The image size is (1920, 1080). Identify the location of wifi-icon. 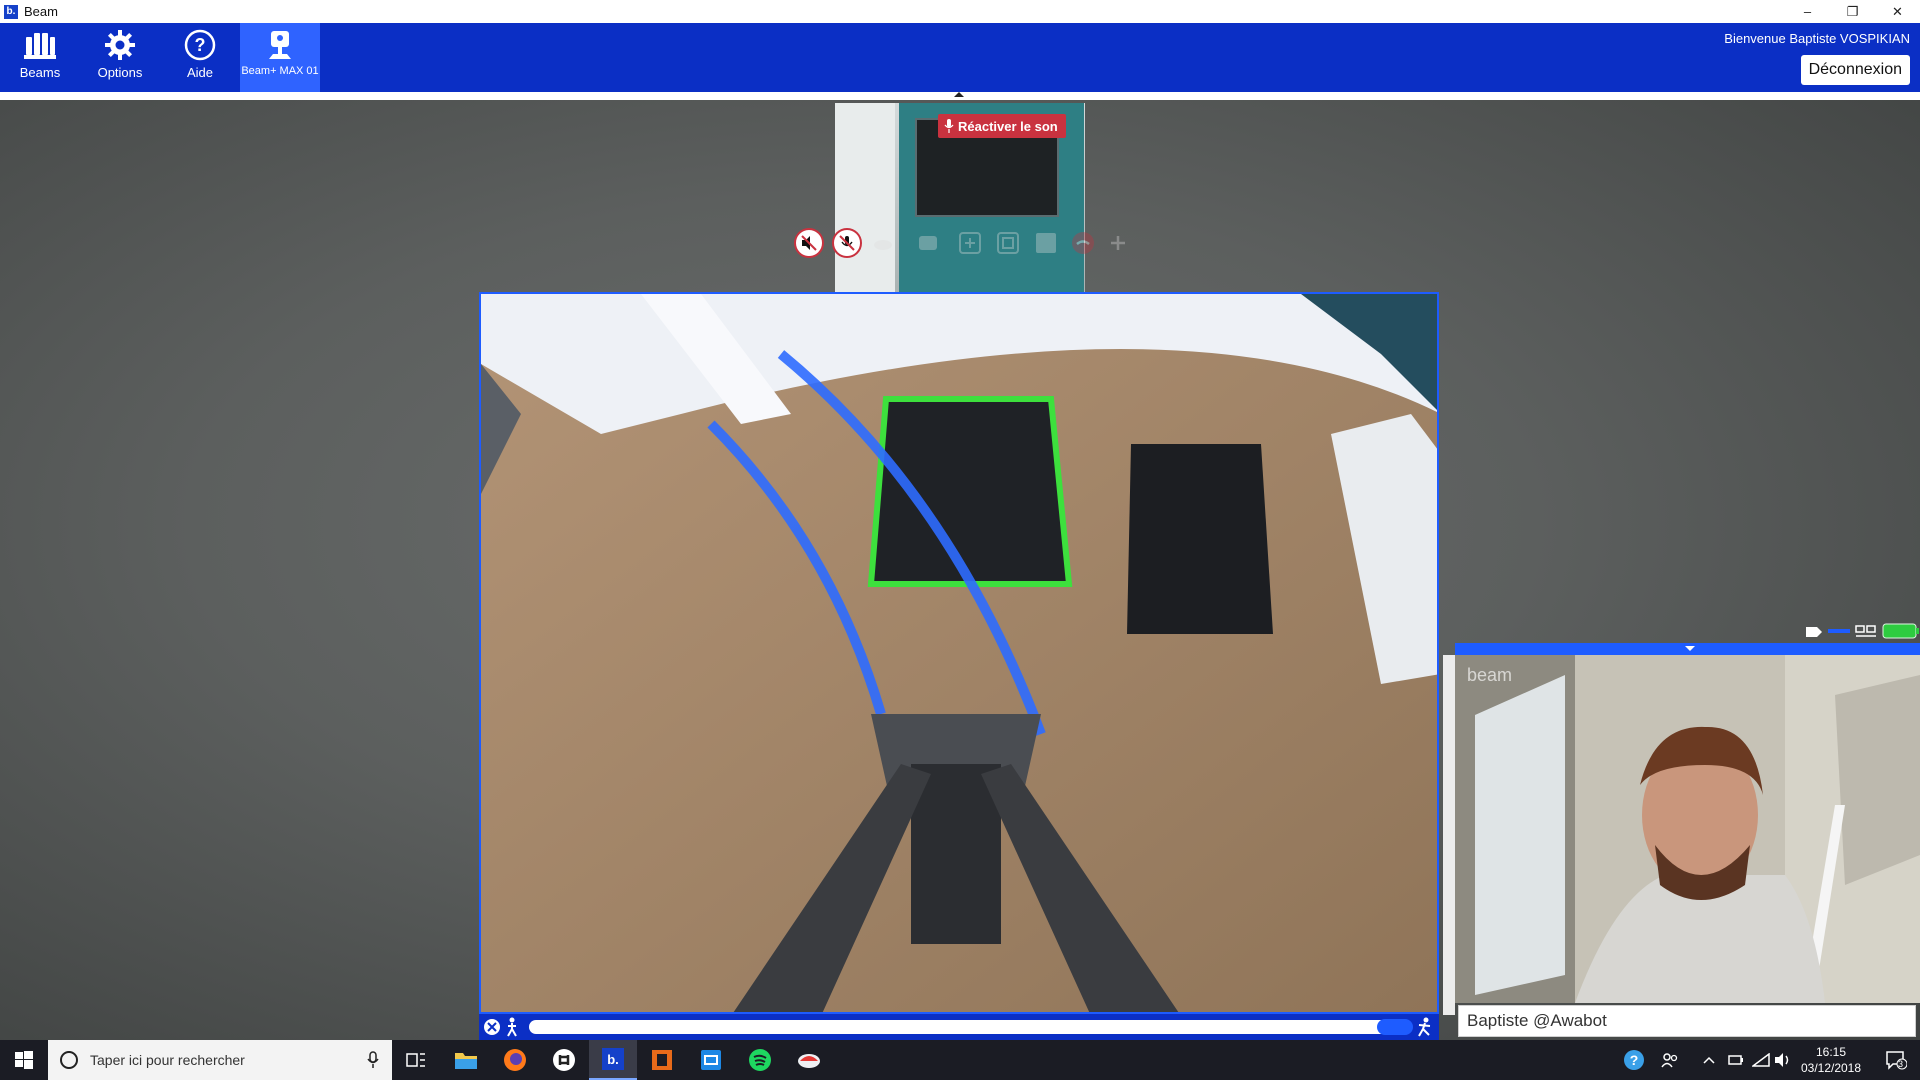
(1761, 1060).